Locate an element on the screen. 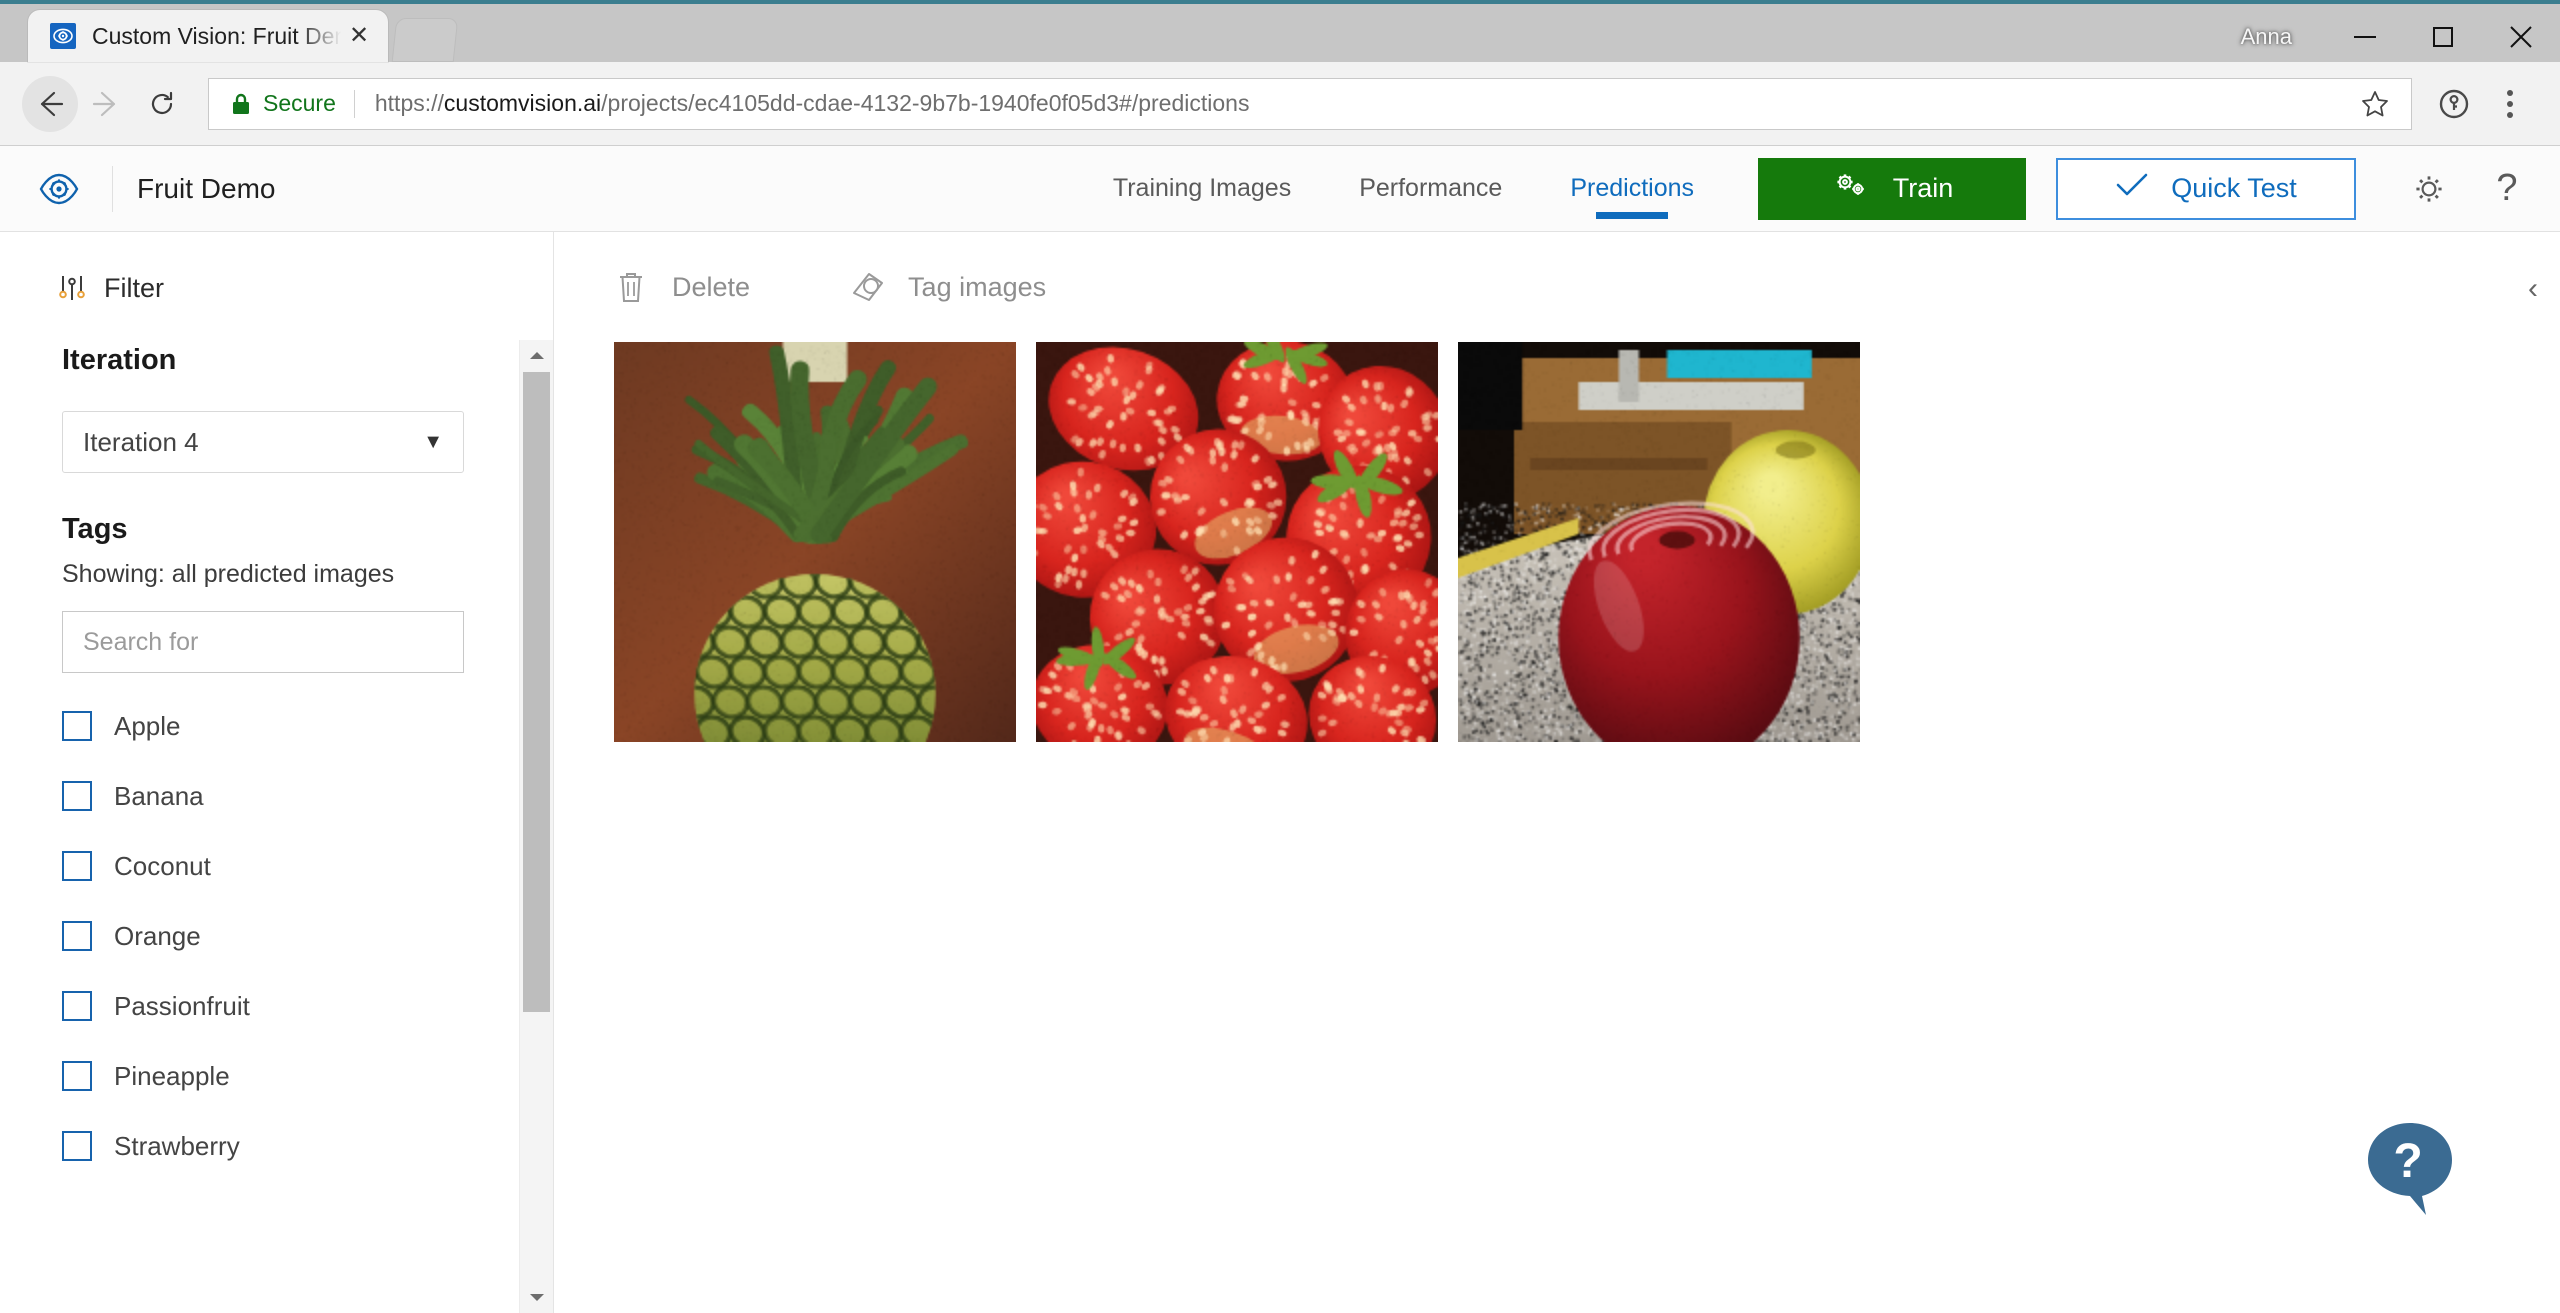 Image resolution: width=2560 pixels, height=1313 pixels. help-chat-button: ? is located at coordinates (2410, 1169).